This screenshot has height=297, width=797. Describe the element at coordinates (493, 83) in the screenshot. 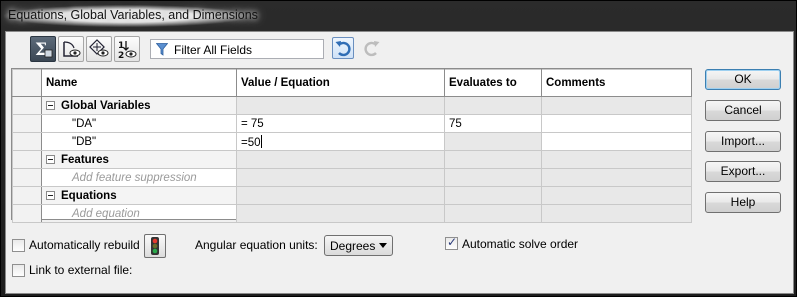

I see `column-header-evaluates: Evaluates to` at that location.